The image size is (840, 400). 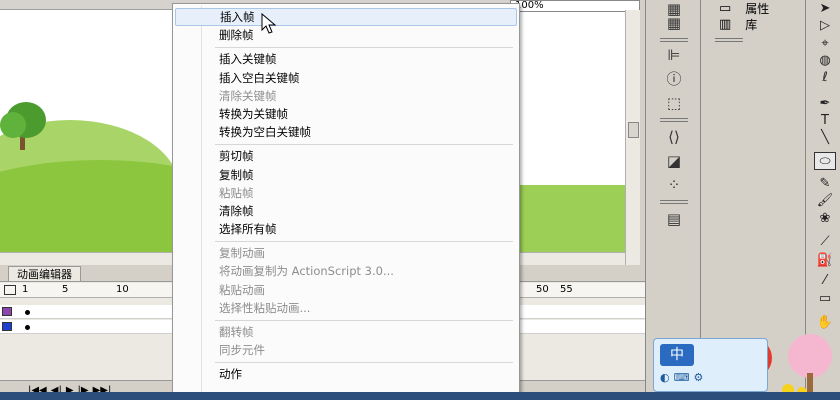 I want to click on bone-tool-icon: ⟋, so click(x=825, y=242).